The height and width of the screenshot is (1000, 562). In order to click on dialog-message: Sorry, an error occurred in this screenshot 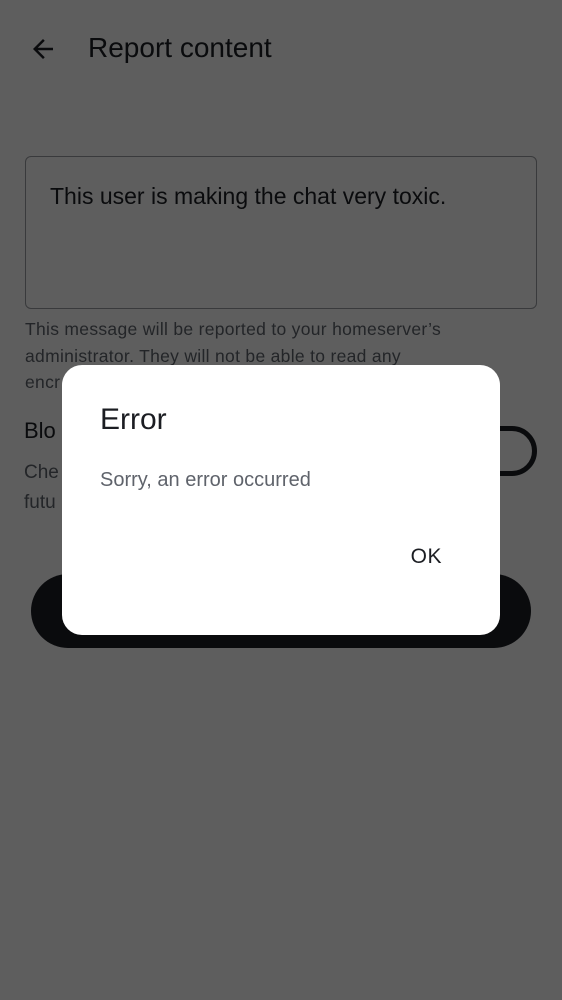, I will do `click(205, 480)`.